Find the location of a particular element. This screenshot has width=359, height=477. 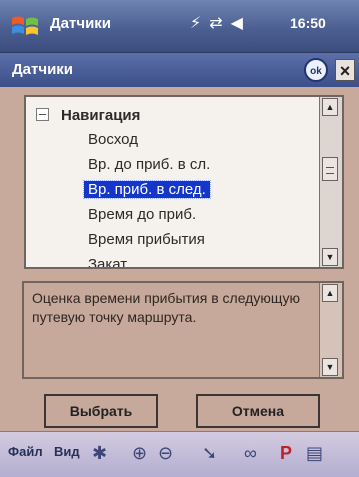

window-title: Датчики is located at coordinates (43, 69).